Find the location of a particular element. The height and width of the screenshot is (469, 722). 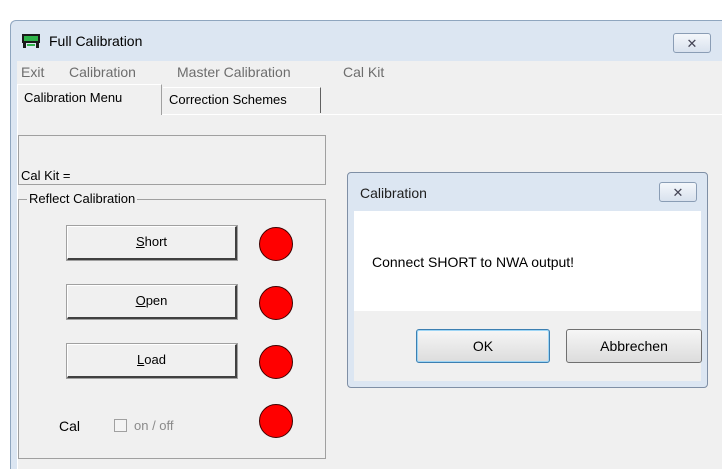

load-status-led is located at coordinates (276, 362).